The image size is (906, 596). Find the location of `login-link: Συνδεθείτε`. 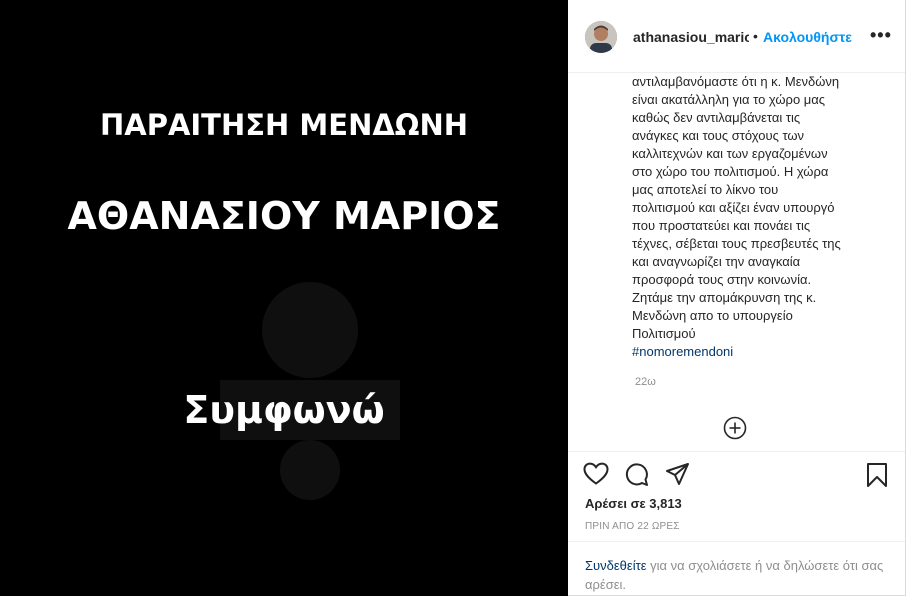

login-link: Συνδεθείτε is located at coordinates (616, 565).